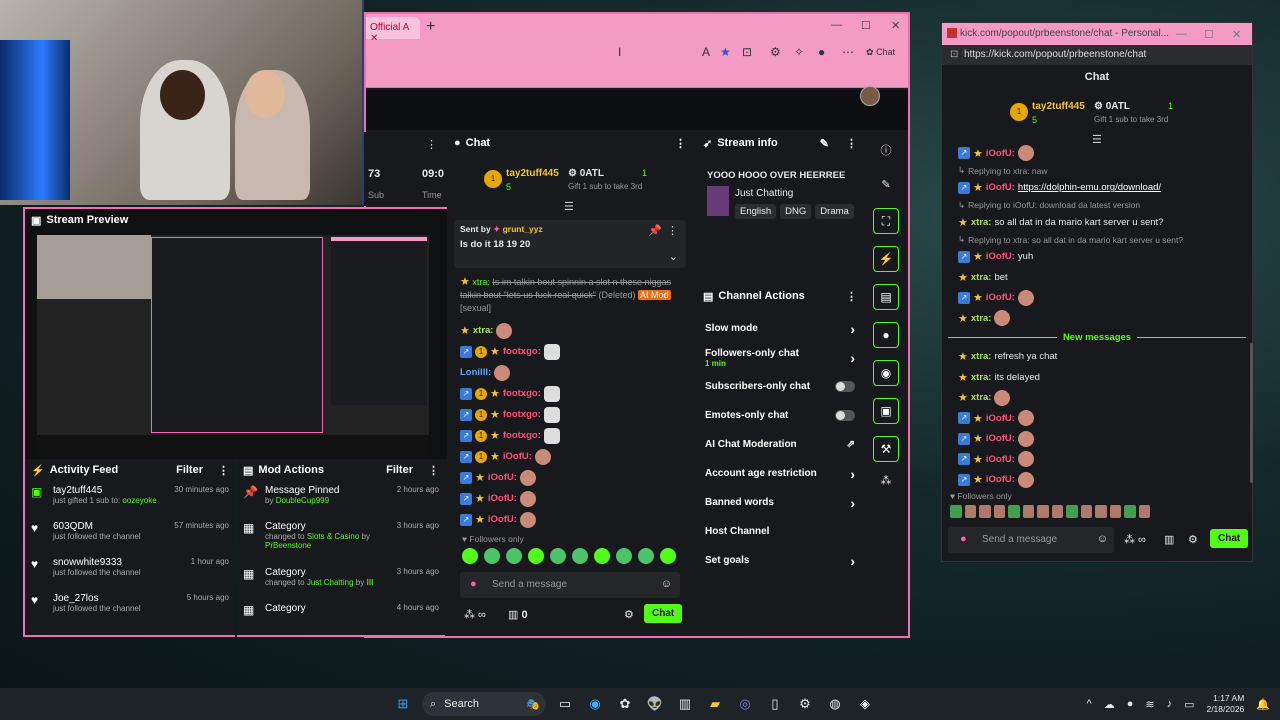 The image size is (1280, 720). What do you see at coordinates (747, 52) in the screenshot?
I see `split-screen-icon: ⊡` at bounding box center [747, 52].